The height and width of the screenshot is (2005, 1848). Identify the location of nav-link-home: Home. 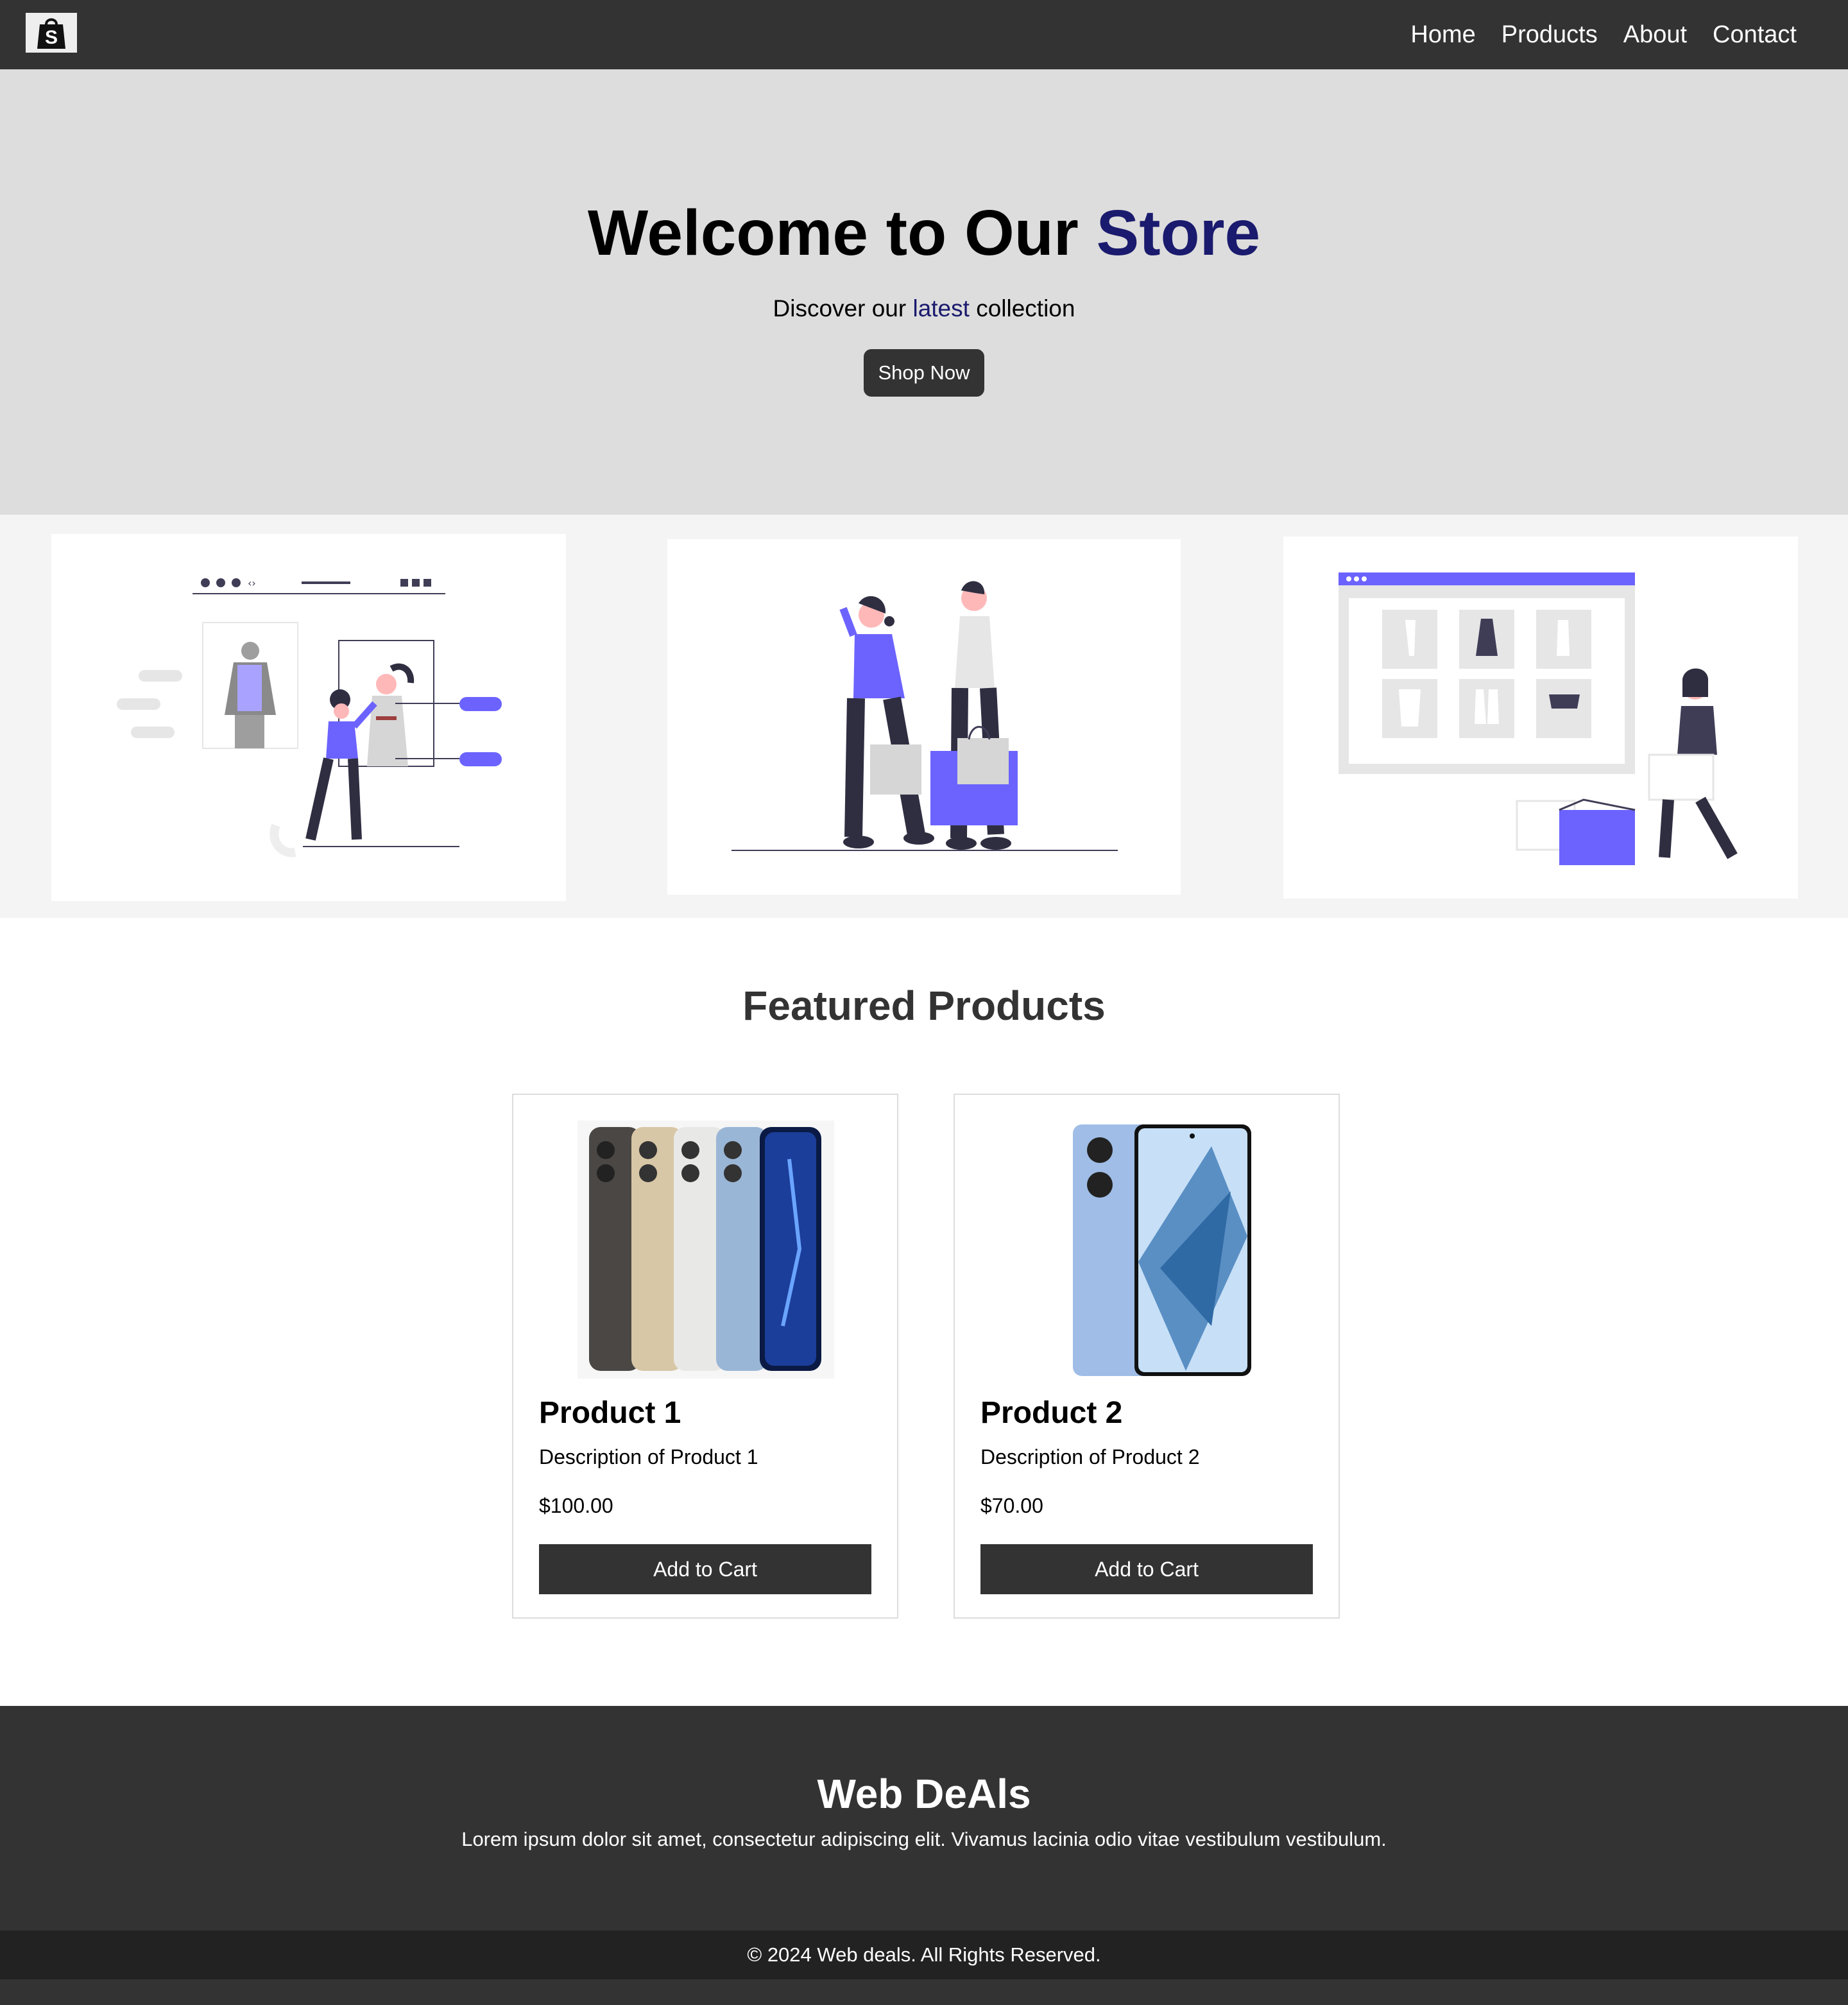
(1443, 35).